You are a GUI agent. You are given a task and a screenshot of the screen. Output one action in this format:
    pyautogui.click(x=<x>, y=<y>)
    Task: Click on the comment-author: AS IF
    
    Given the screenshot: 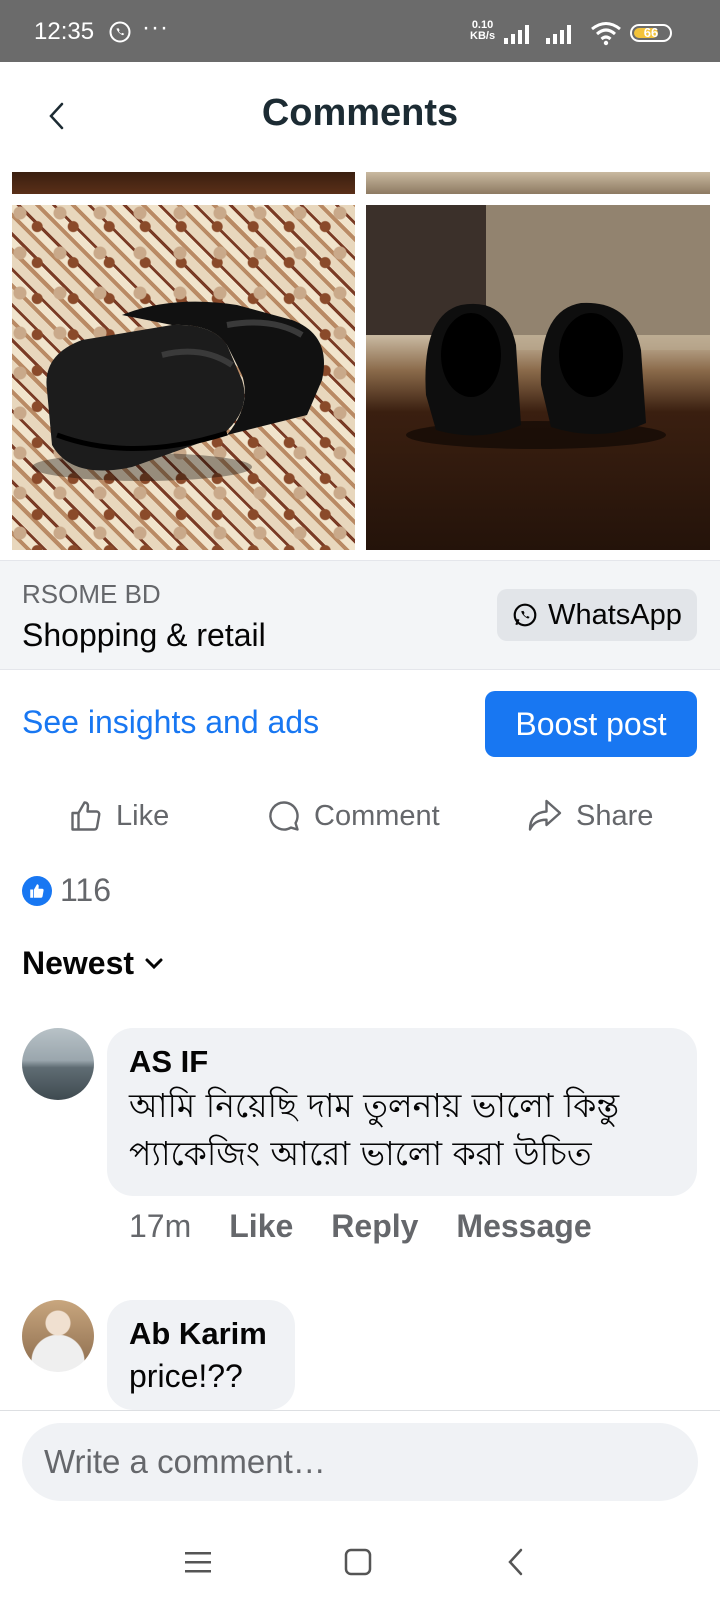 What is the action you would take?
    pyautogui.click(x=402, y=1062)
    